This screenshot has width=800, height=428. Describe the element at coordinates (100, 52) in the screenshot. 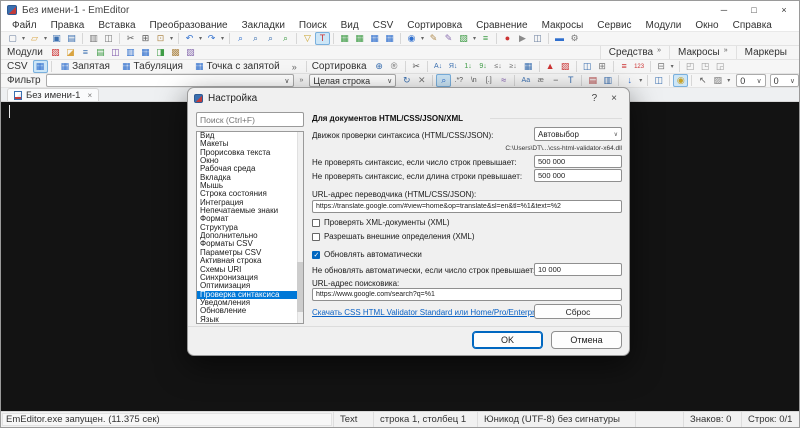

I see `word-count-module-icon: ▤` at that location.